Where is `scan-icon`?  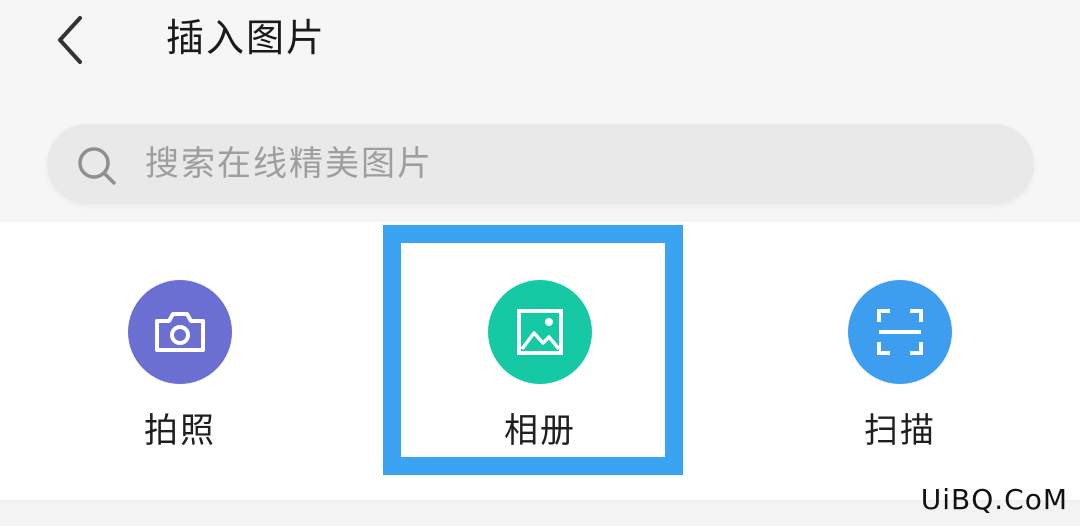
scan-icon is located at coordinates (900, 332).